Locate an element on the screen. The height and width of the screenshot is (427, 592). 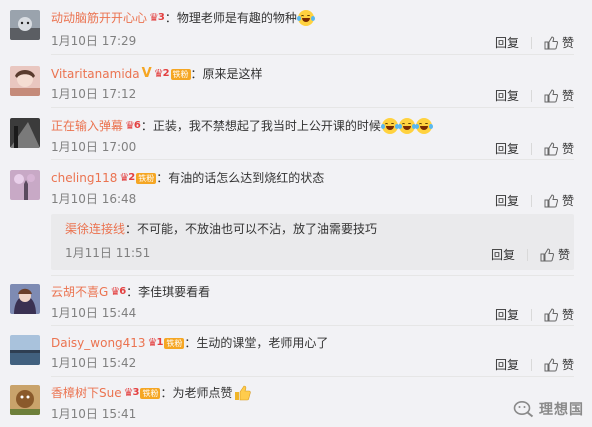
comment-text: ：有油的话怎么达到烧红的状态 is located at coordinates (240, 178).